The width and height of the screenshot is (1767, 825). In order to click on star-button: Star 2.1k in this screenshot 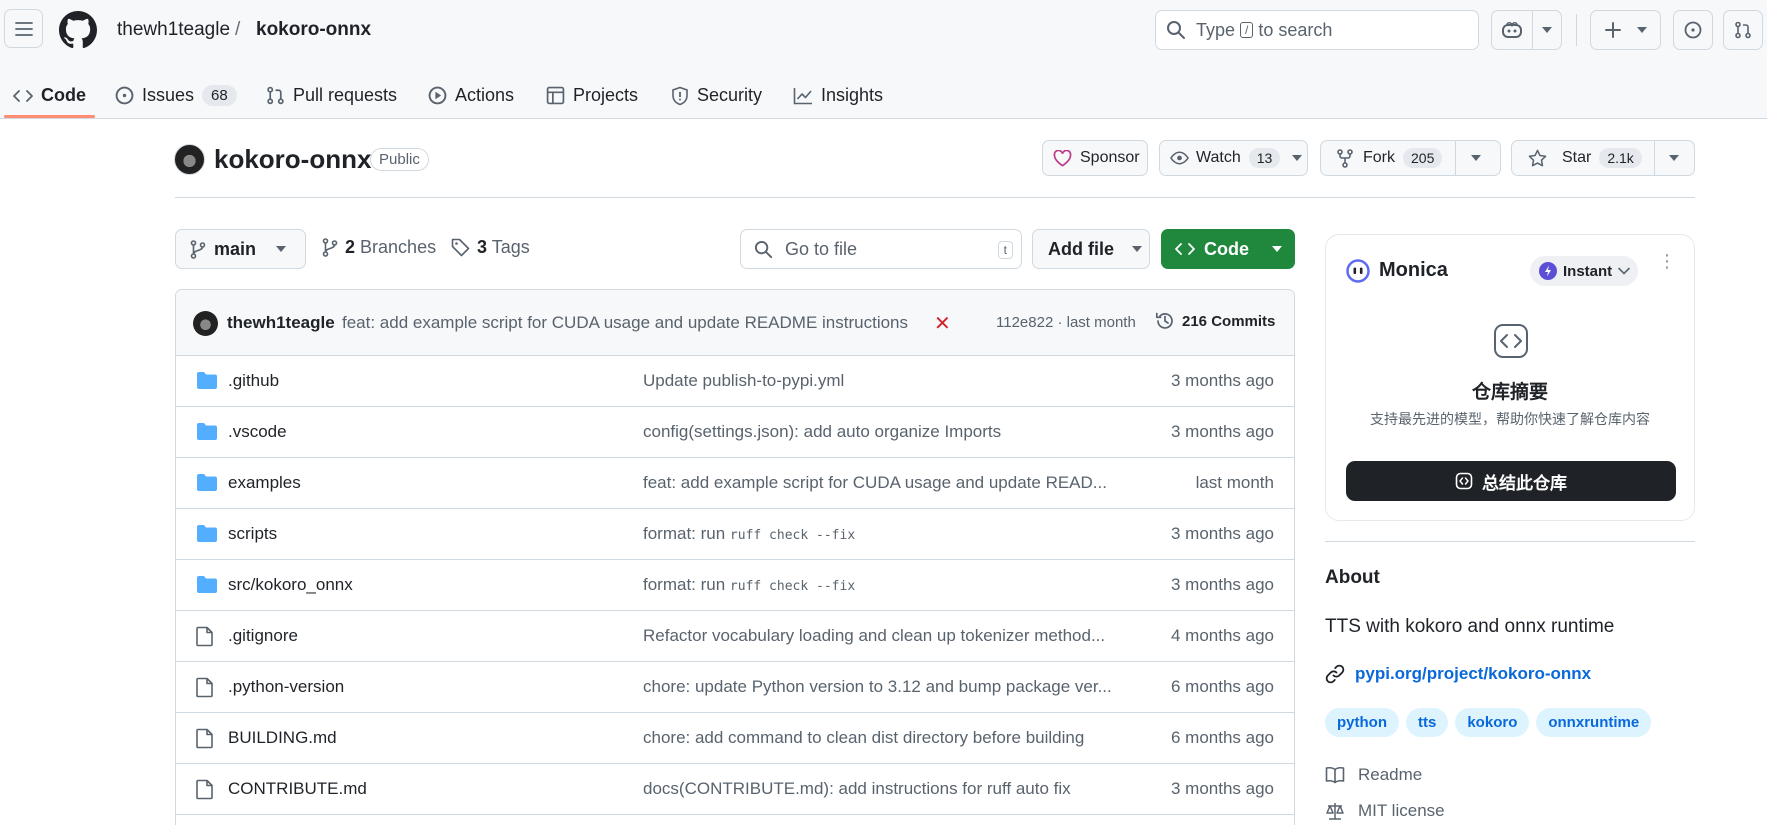, I will do `click(1603, 158)`.